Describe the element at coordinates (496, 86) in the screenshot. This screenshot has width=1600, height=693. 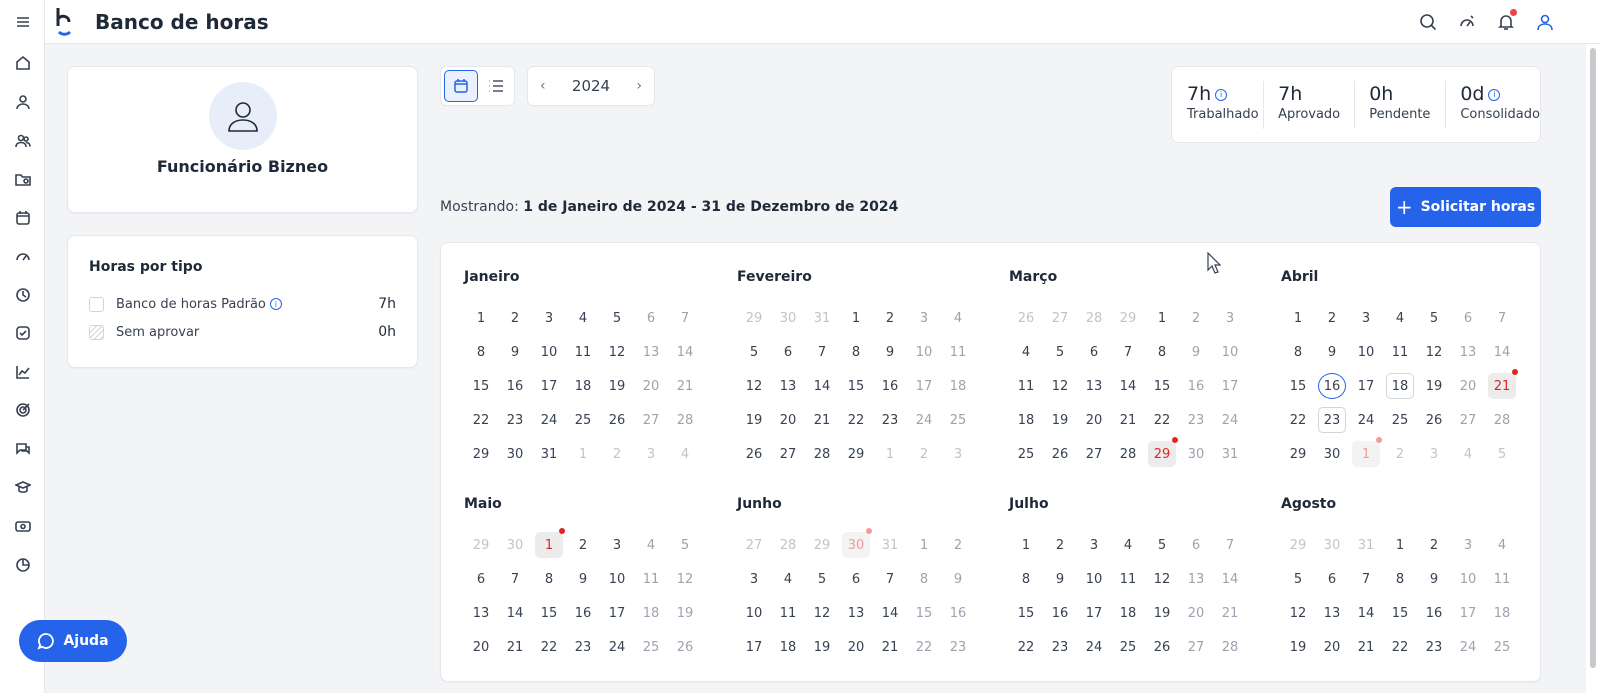
I see `list-view-button` at that location.